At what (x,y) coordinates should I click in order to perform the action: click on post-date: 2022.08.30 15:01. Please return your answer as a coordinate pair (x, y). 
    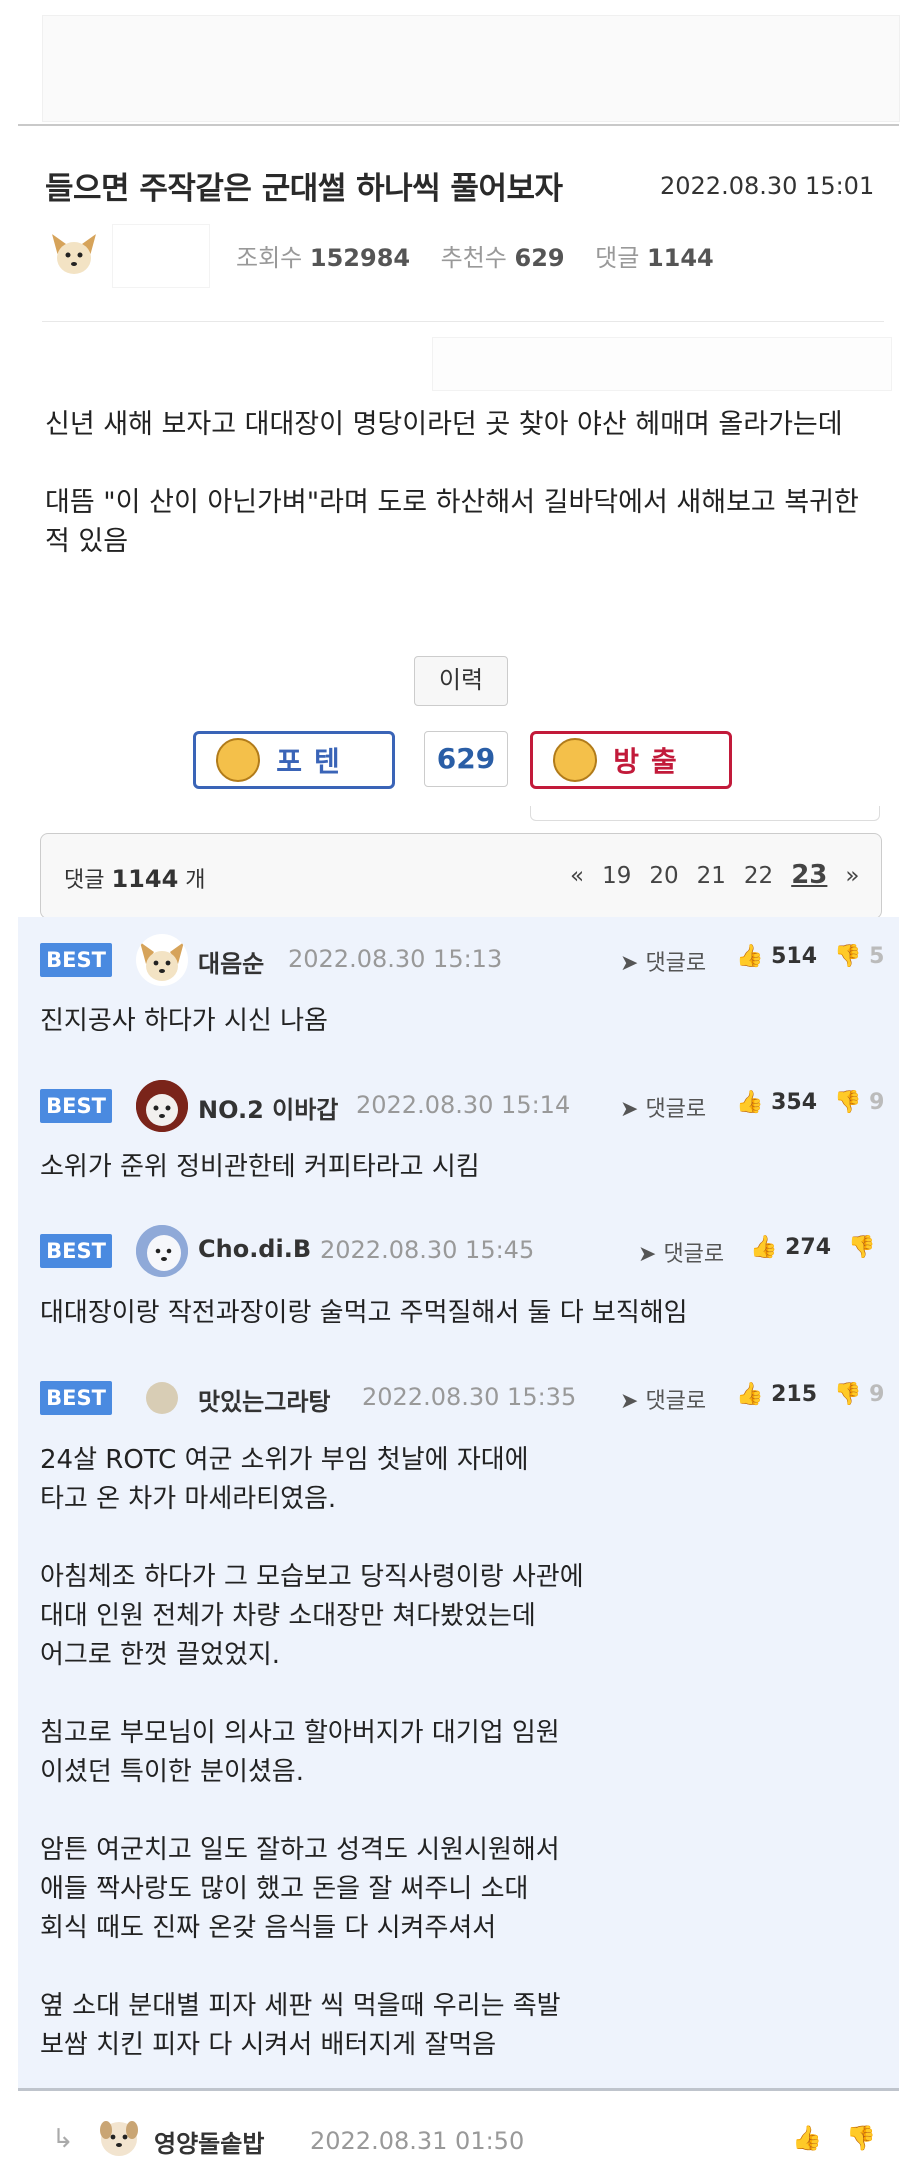
    Looking at the image, I should click on (767, 186).